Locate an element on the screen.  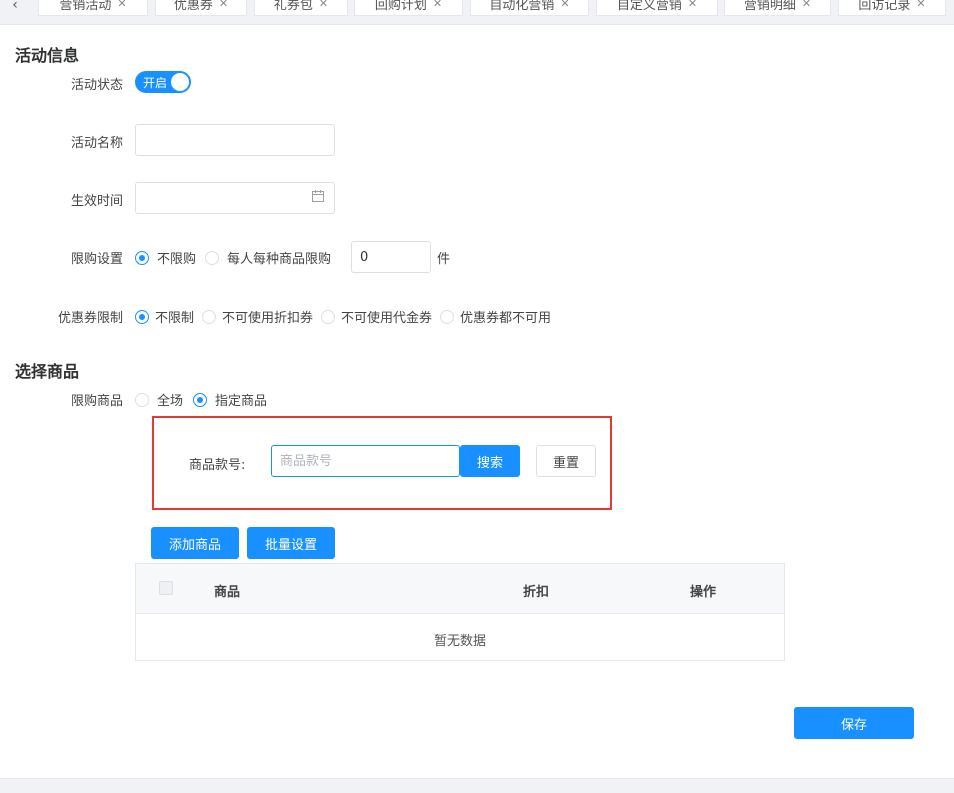
radio-label: 不限购 is located at coordinates (177, 259).